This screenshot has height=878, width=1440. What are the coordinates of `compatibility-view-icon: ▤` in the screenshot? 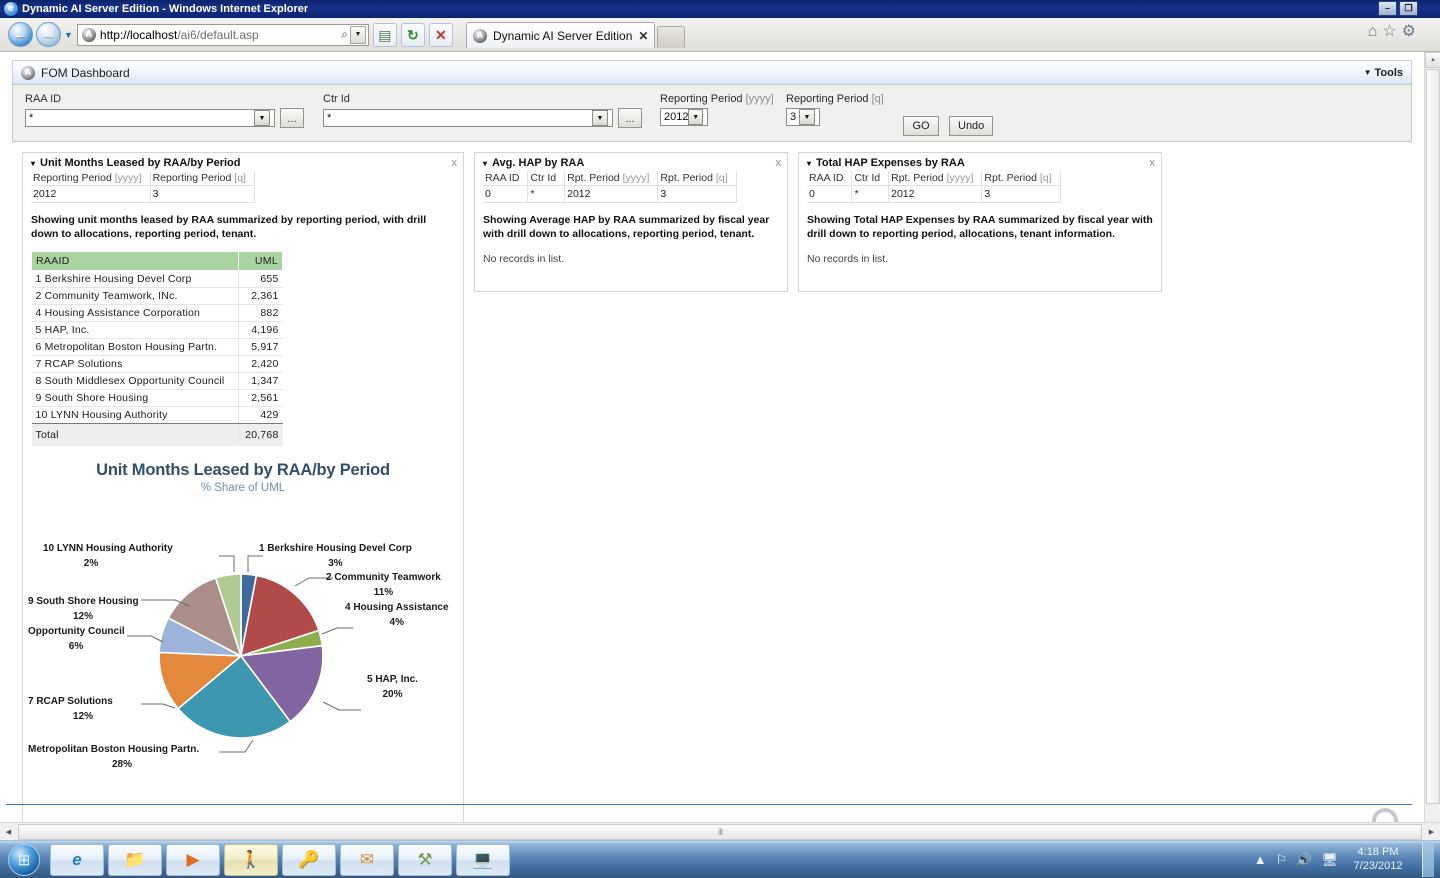 It's located at (384, 34).